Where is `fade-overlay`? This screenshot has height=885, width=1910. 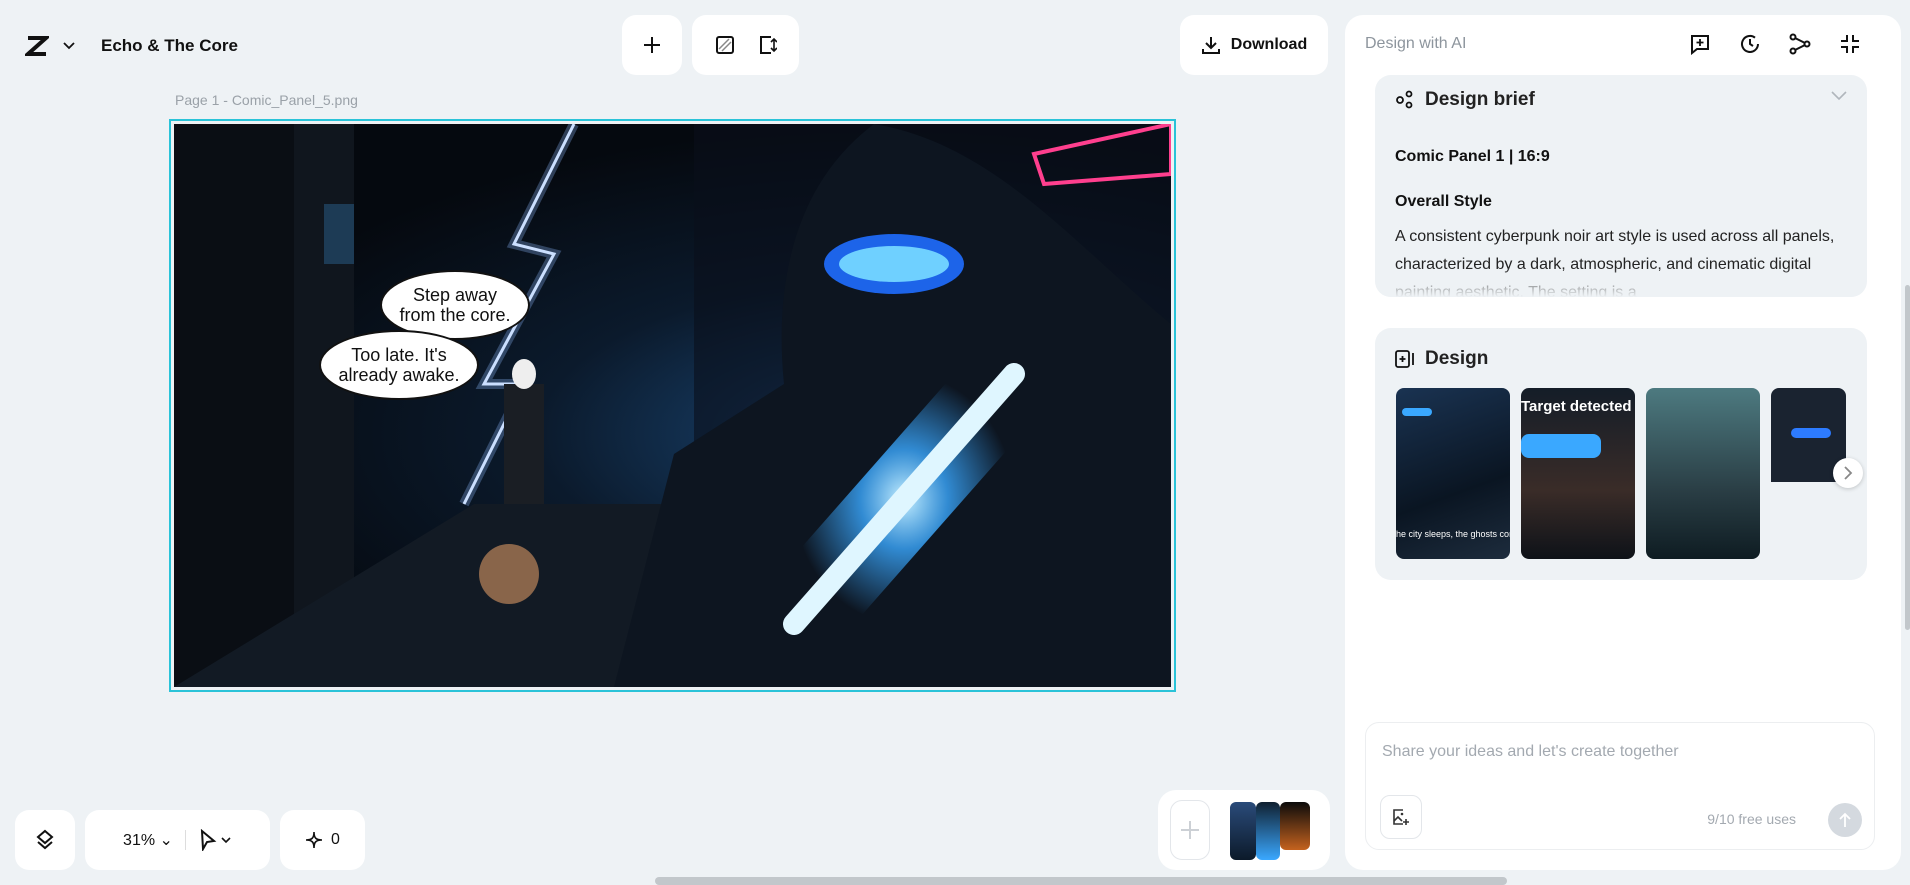
fade-overlay is located at coordinates (1621, 282).